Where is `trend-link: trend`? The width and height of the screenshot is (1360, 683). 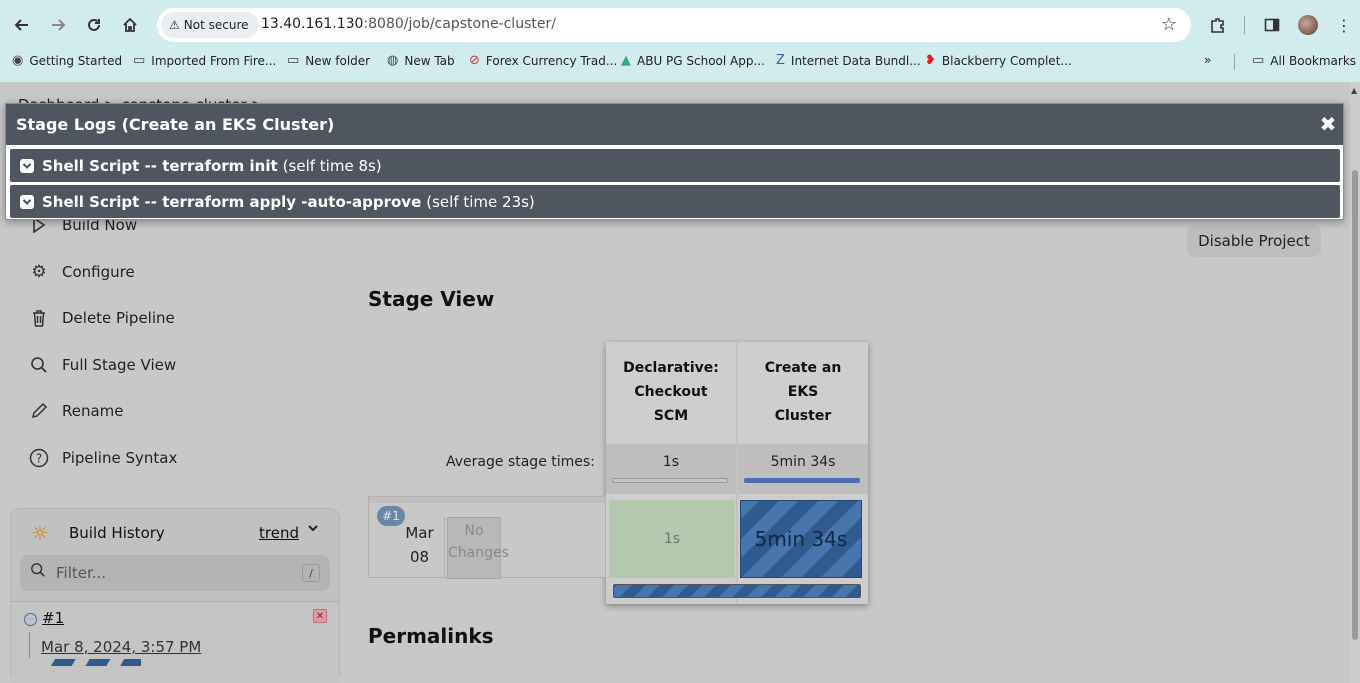
trend-link: trend is located at coordinates (279, 533).